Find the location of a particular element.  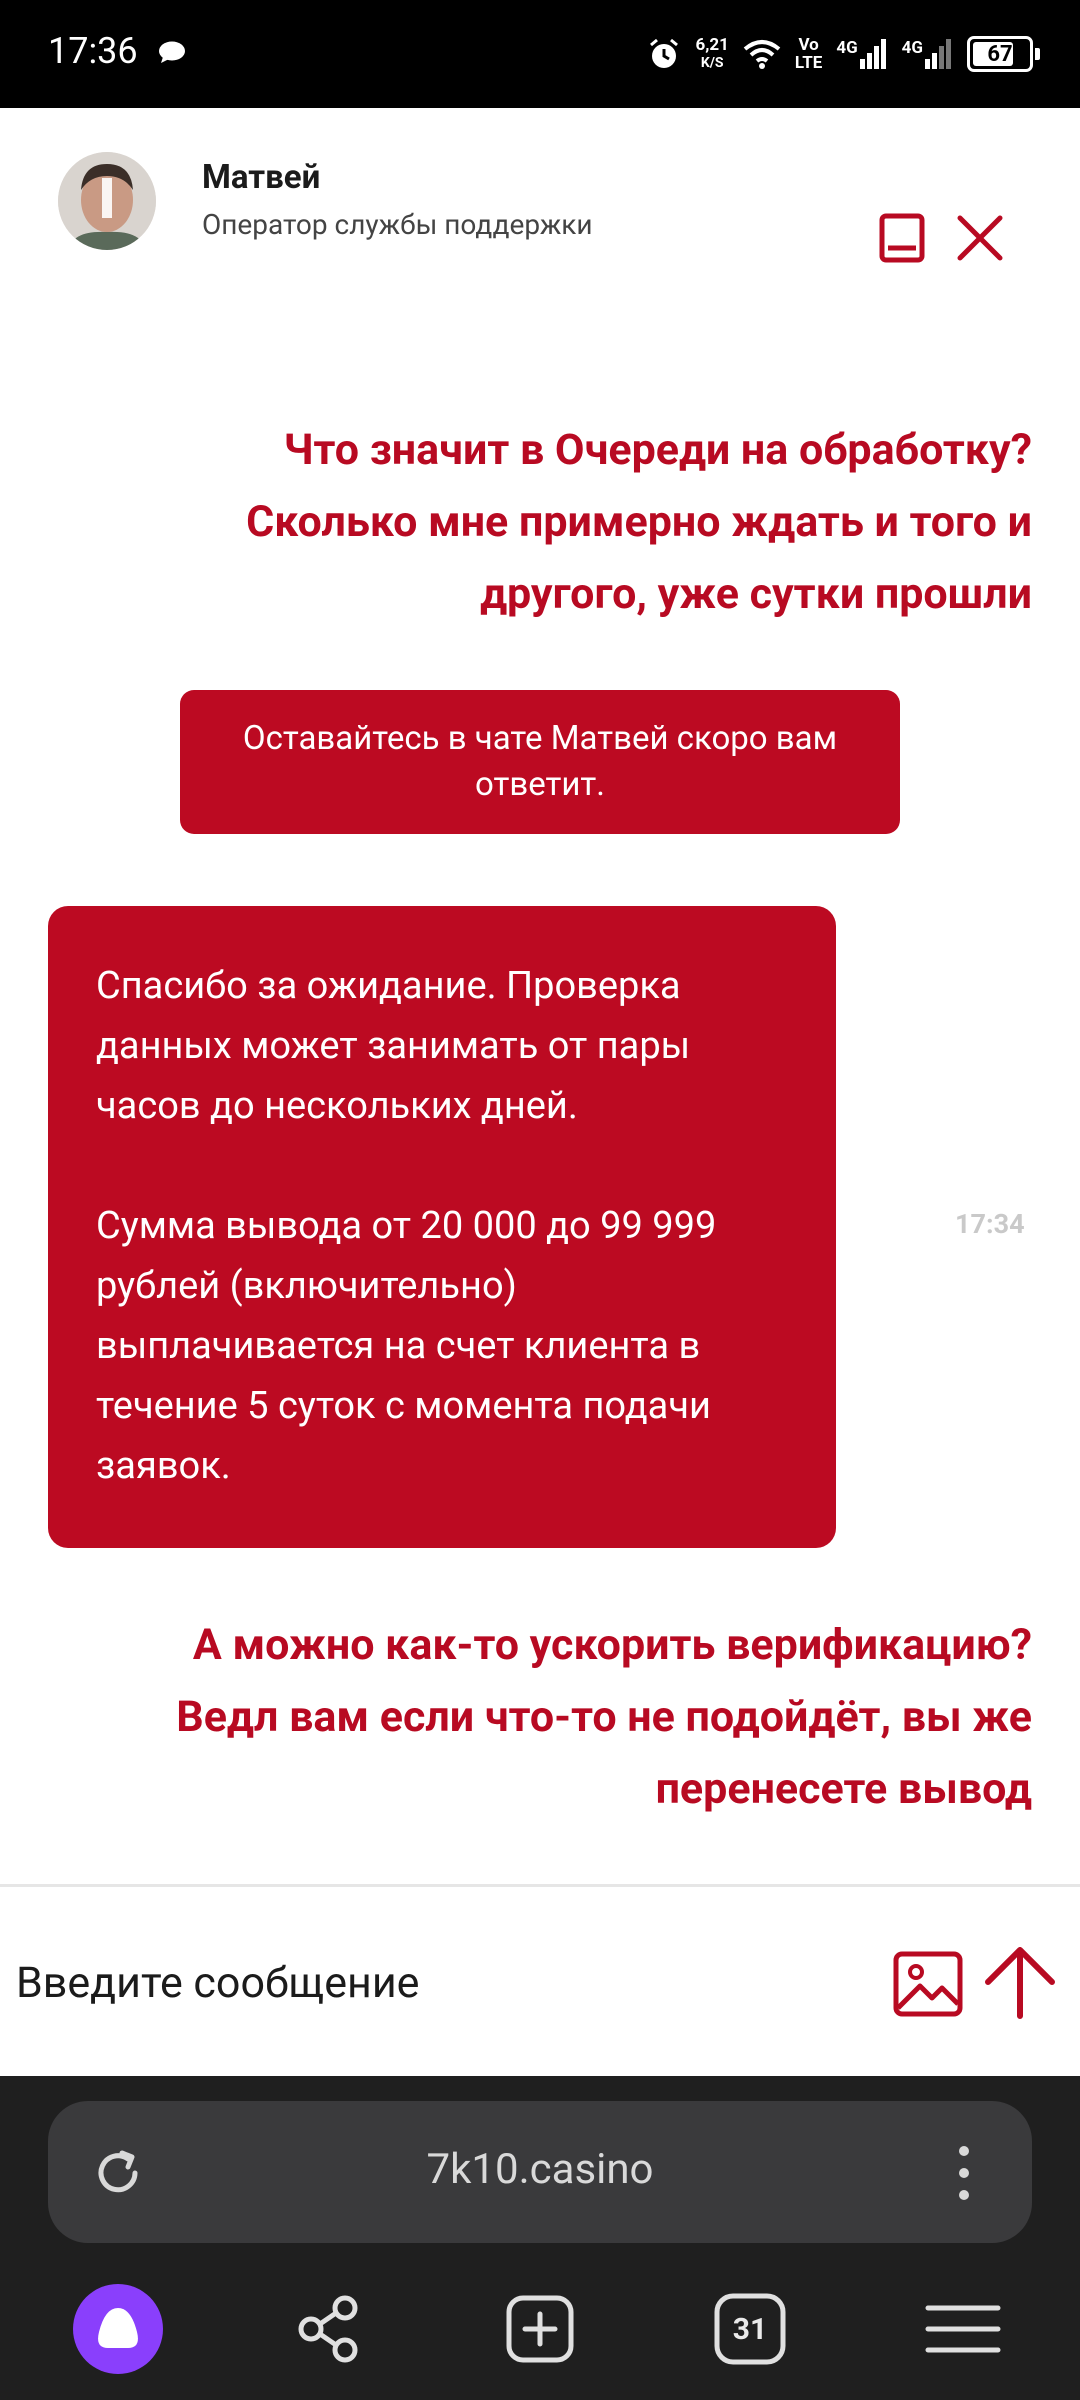

minimize-icon is located at coordinates (902, 238).